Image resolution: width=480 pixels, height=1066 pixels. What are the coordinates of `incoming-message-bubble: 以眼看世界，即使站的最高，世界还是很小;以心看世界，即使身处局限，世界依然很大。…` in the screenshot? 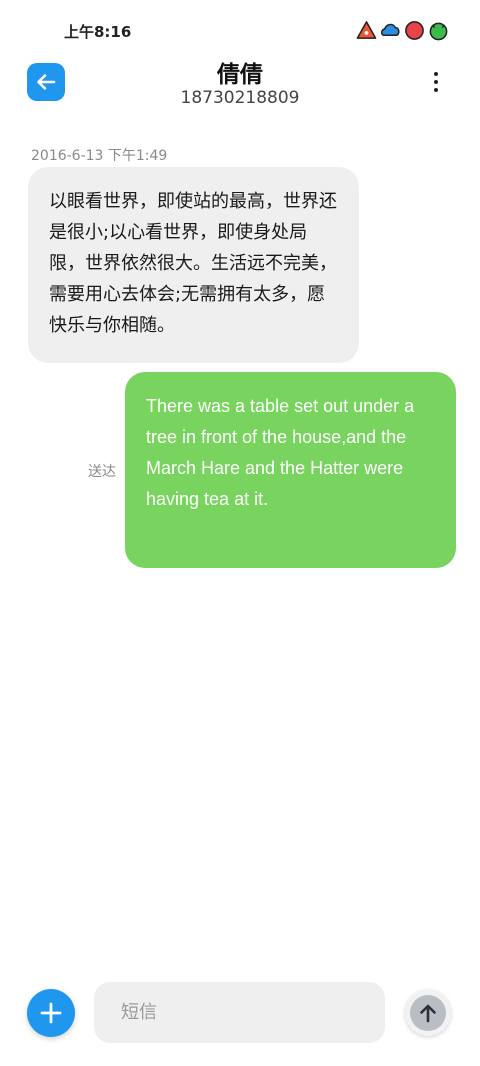 It's located at (193, 265).